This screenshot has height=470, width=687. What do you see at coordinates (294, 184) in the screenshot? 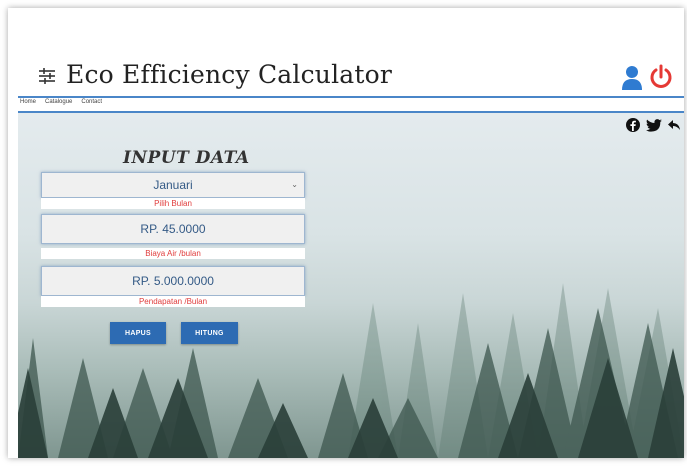
I see `chevron-down-icon: ⌄` at bounding box center [294, 184].